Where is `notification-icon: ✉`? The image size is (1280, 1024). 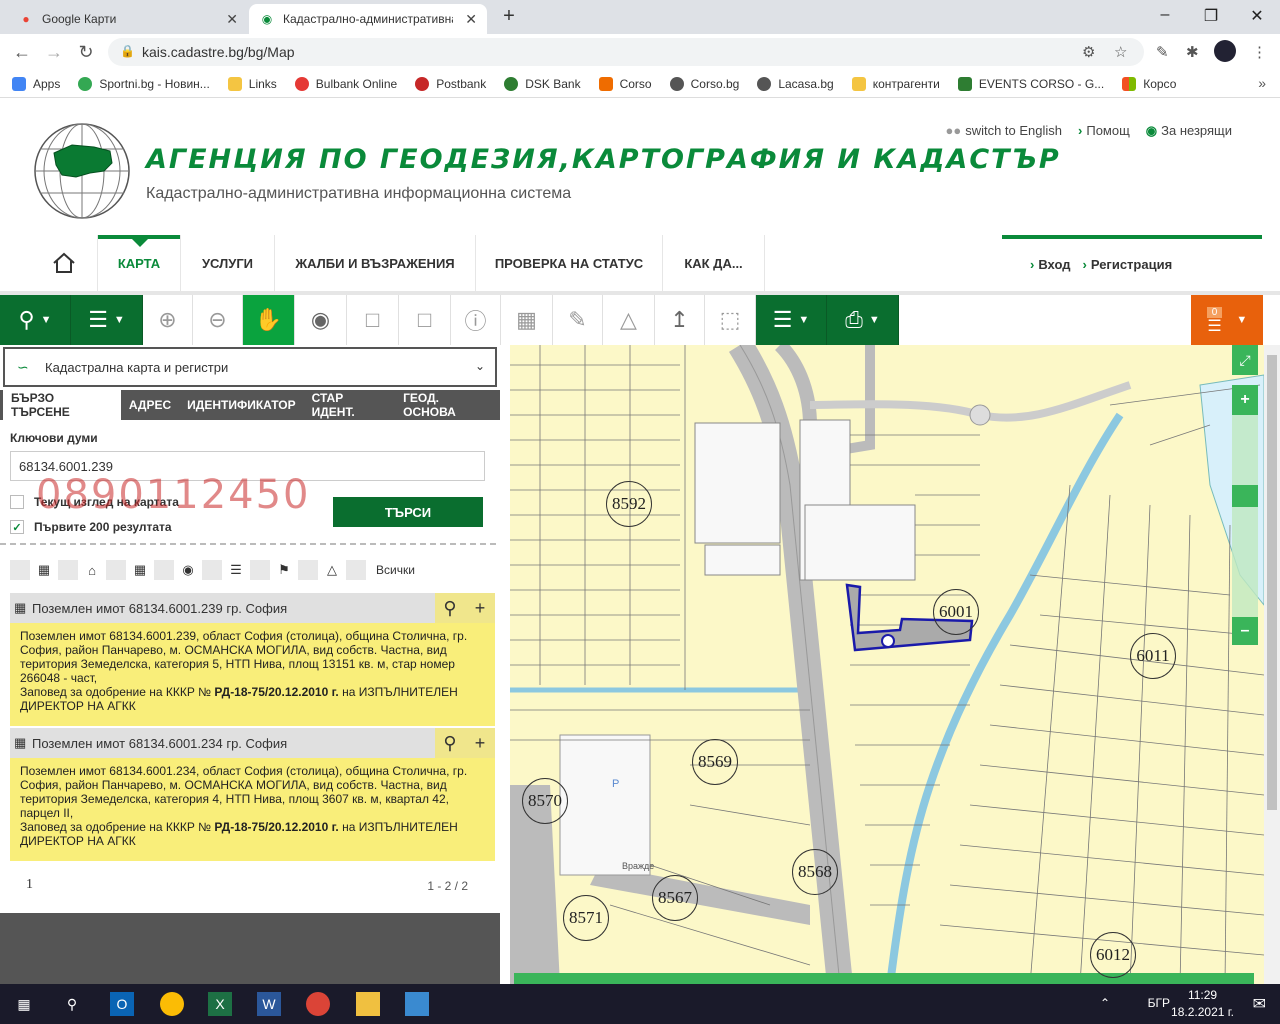 notification-icon: ✉ is located at coordinates (1259, 1004).